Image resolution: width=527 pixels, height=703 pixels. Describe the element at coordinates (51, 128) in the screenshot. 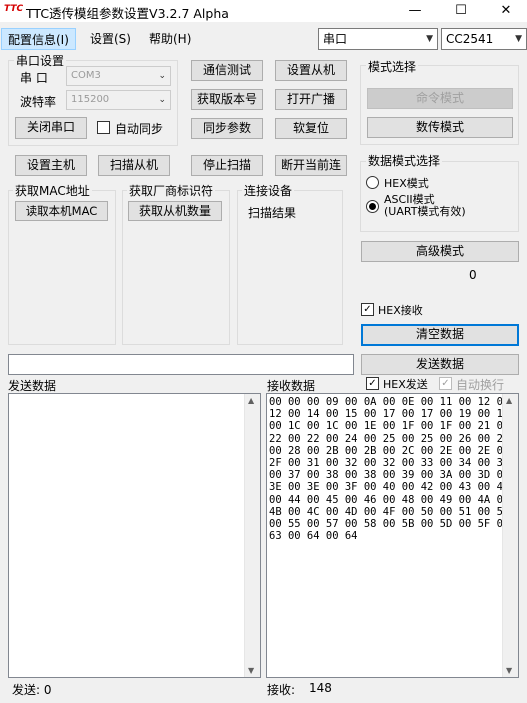

I see `close-port-button: 关闭串口` at that location.